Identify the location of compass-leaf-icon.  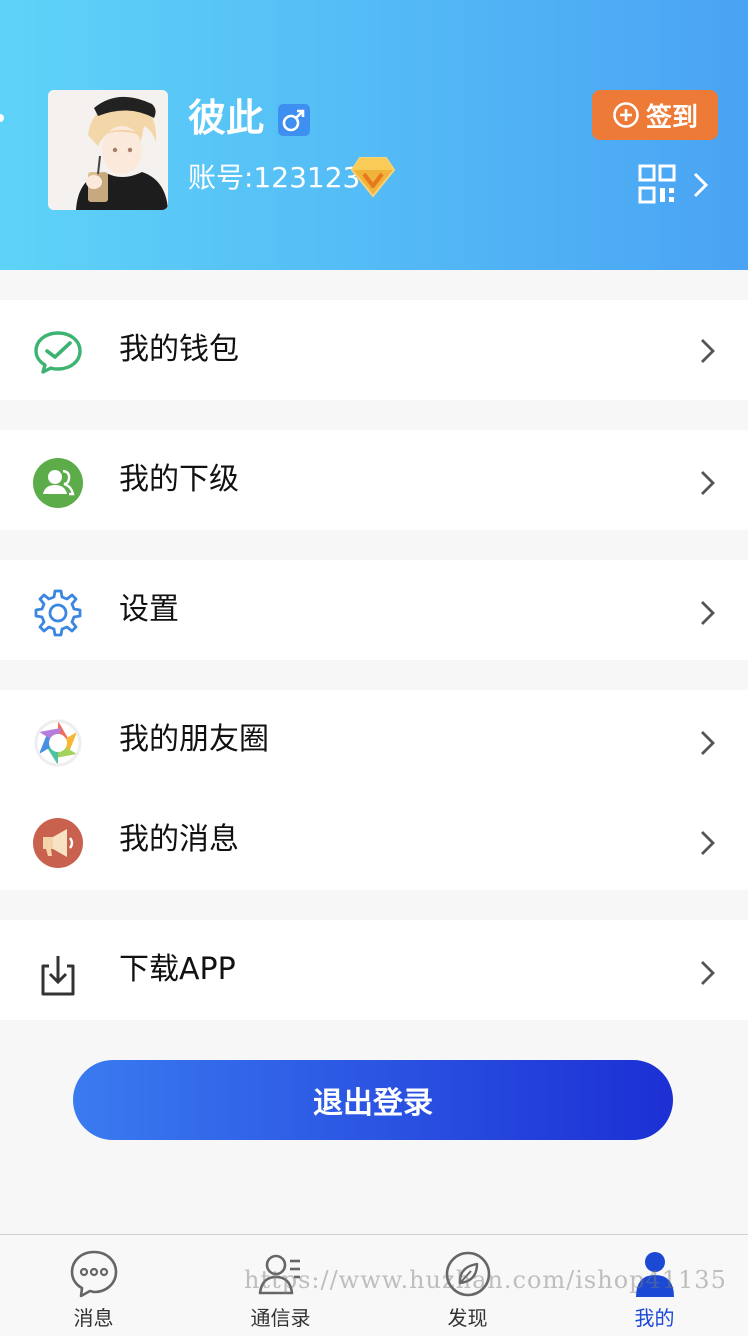
(467, 1274).